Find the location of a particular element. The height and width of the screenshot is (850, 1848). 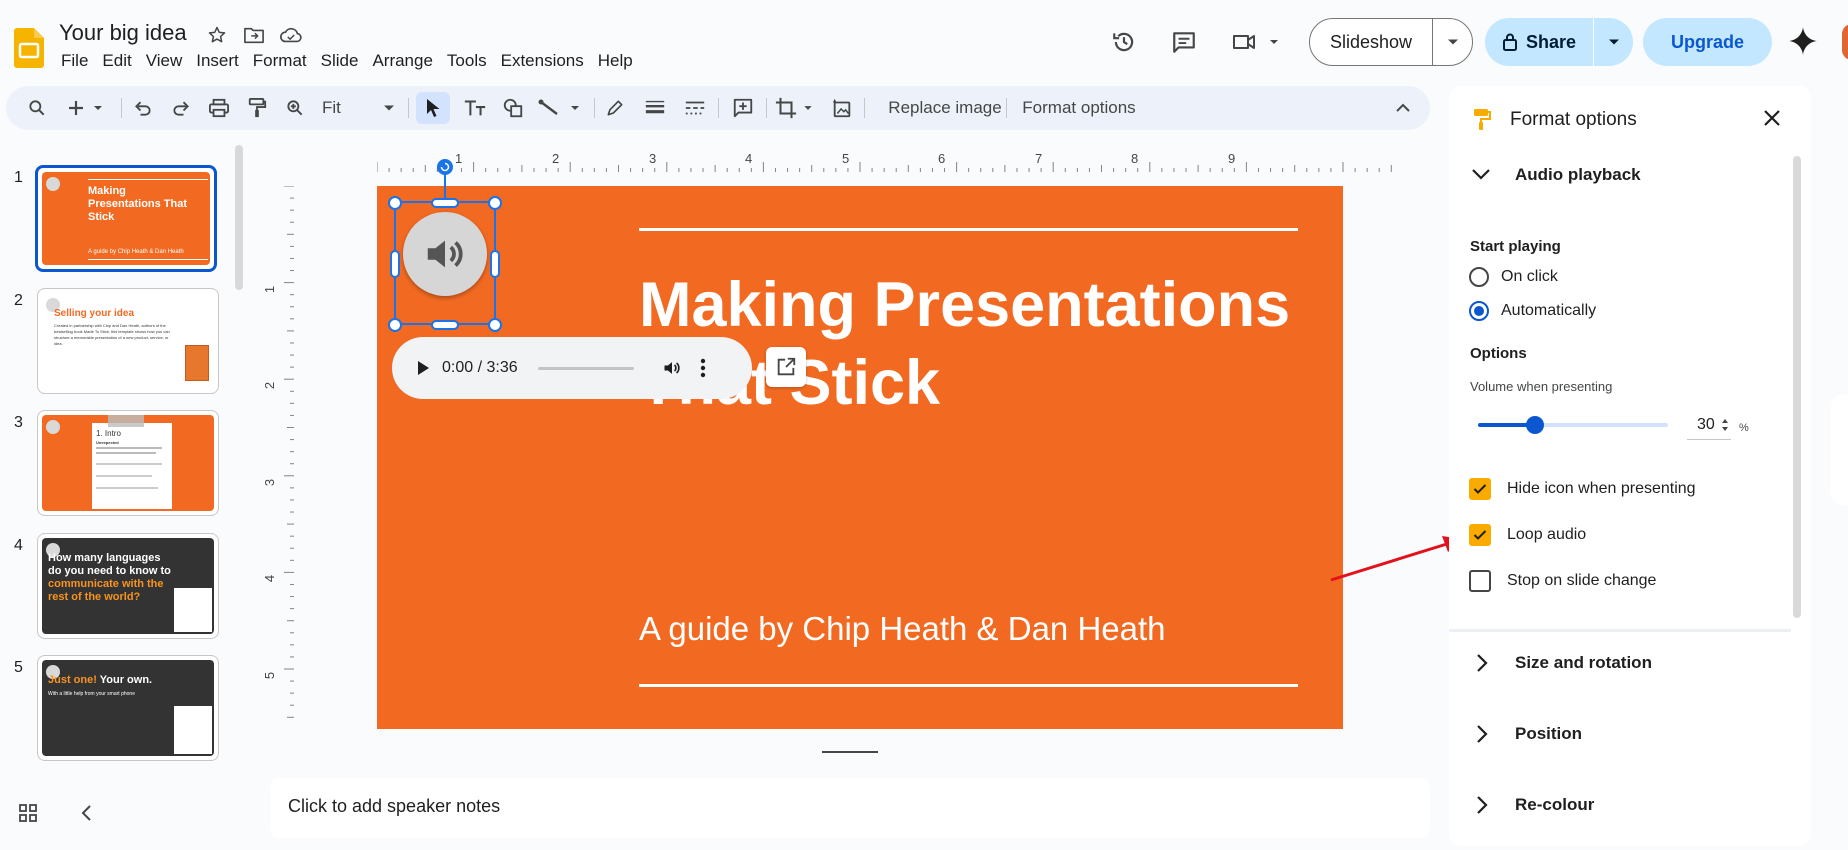

menu-format: Format is located at coordinates (280, 61).